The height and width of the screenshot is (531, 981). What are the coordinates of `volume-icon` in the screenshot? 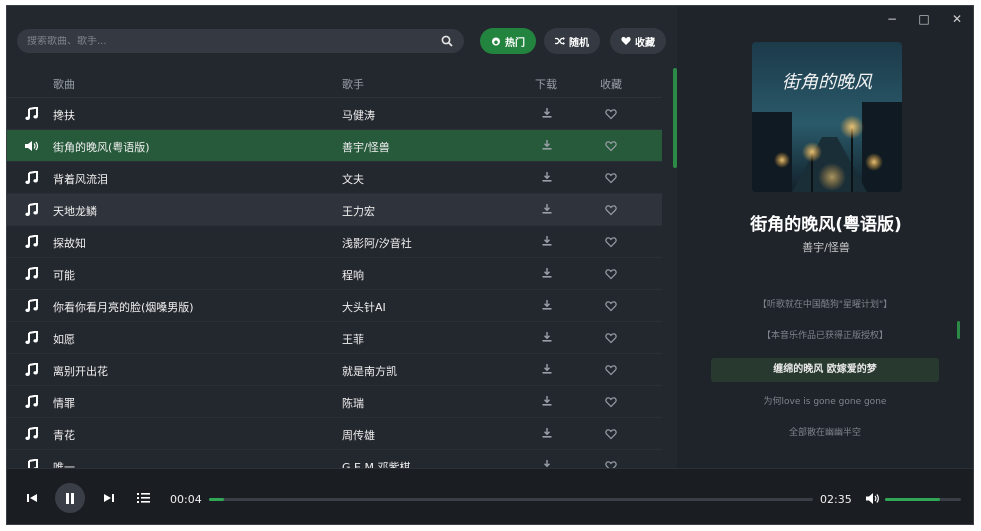 It's located at (872, 498).